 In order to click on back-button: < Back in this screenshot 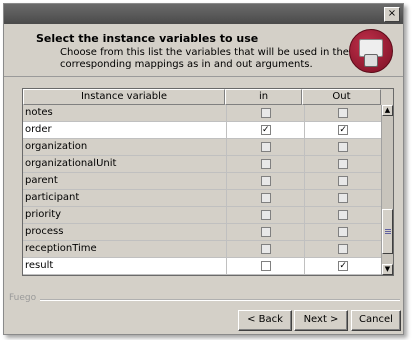, I will do `click(265, 320)`.